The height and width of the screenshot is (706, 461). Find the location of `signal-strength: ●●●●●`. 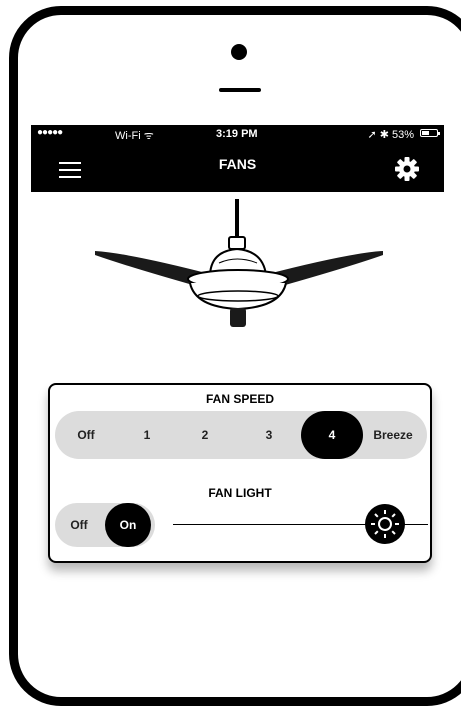

signal-strength: ●●●●● is located at coordinates (50, 132).